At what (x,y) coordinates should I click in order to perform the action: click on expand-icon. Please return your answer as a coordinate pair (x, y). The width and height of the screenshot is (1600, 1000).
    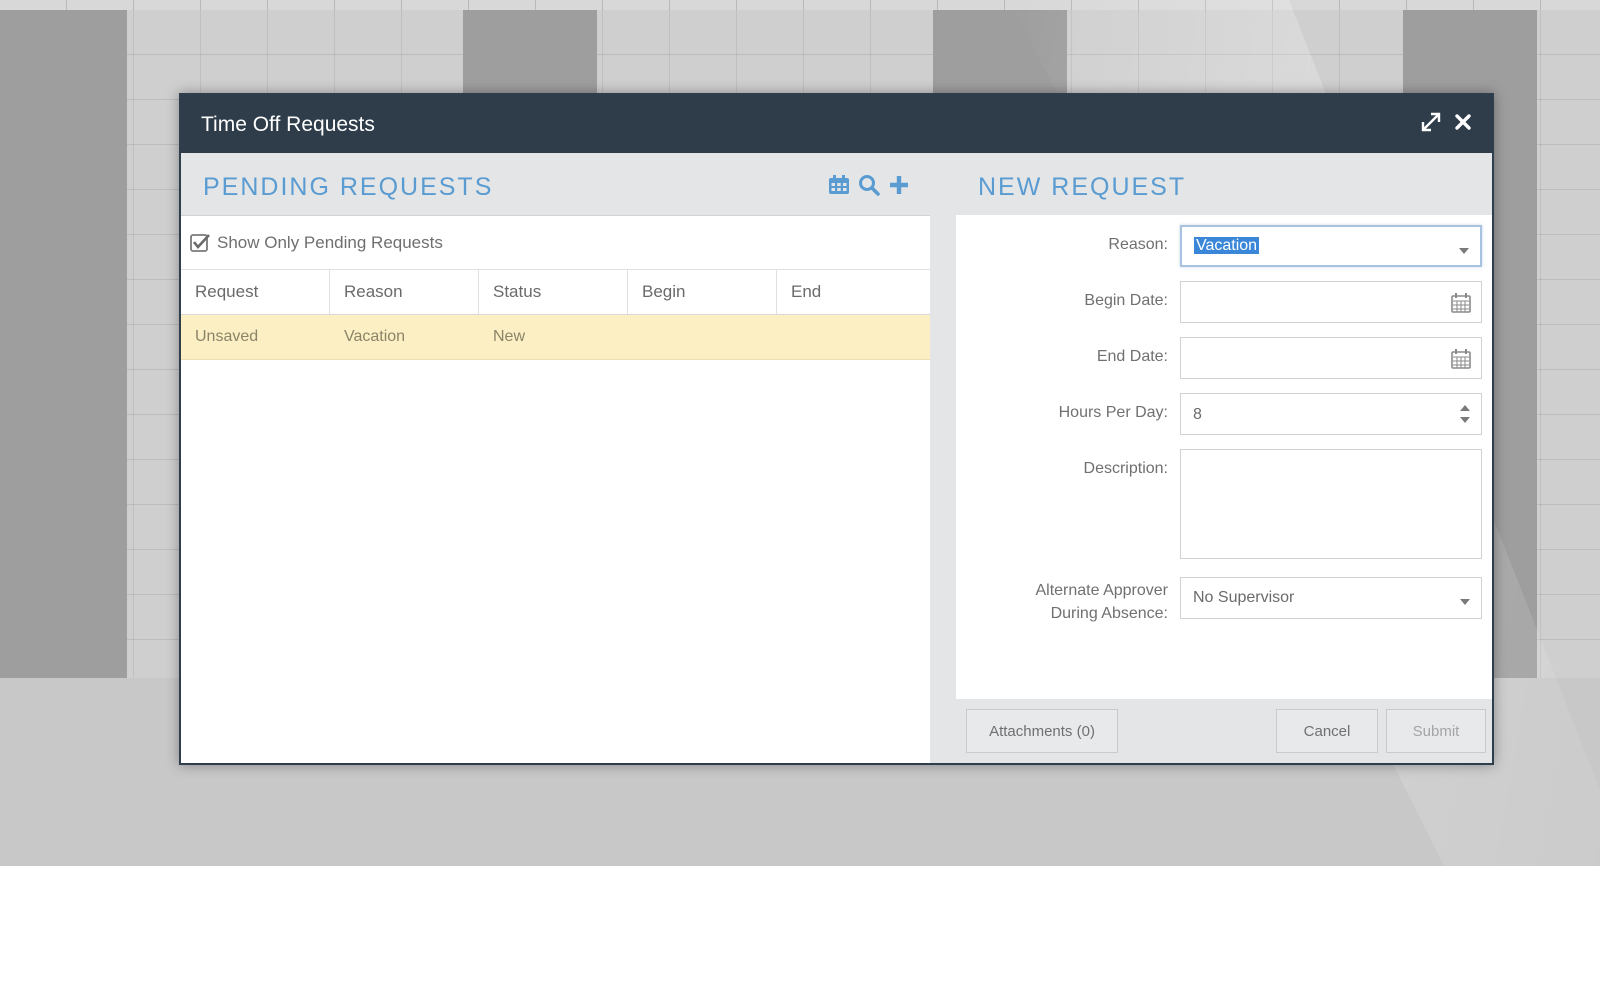
    Looking at the image, I should click on (1431, 122).